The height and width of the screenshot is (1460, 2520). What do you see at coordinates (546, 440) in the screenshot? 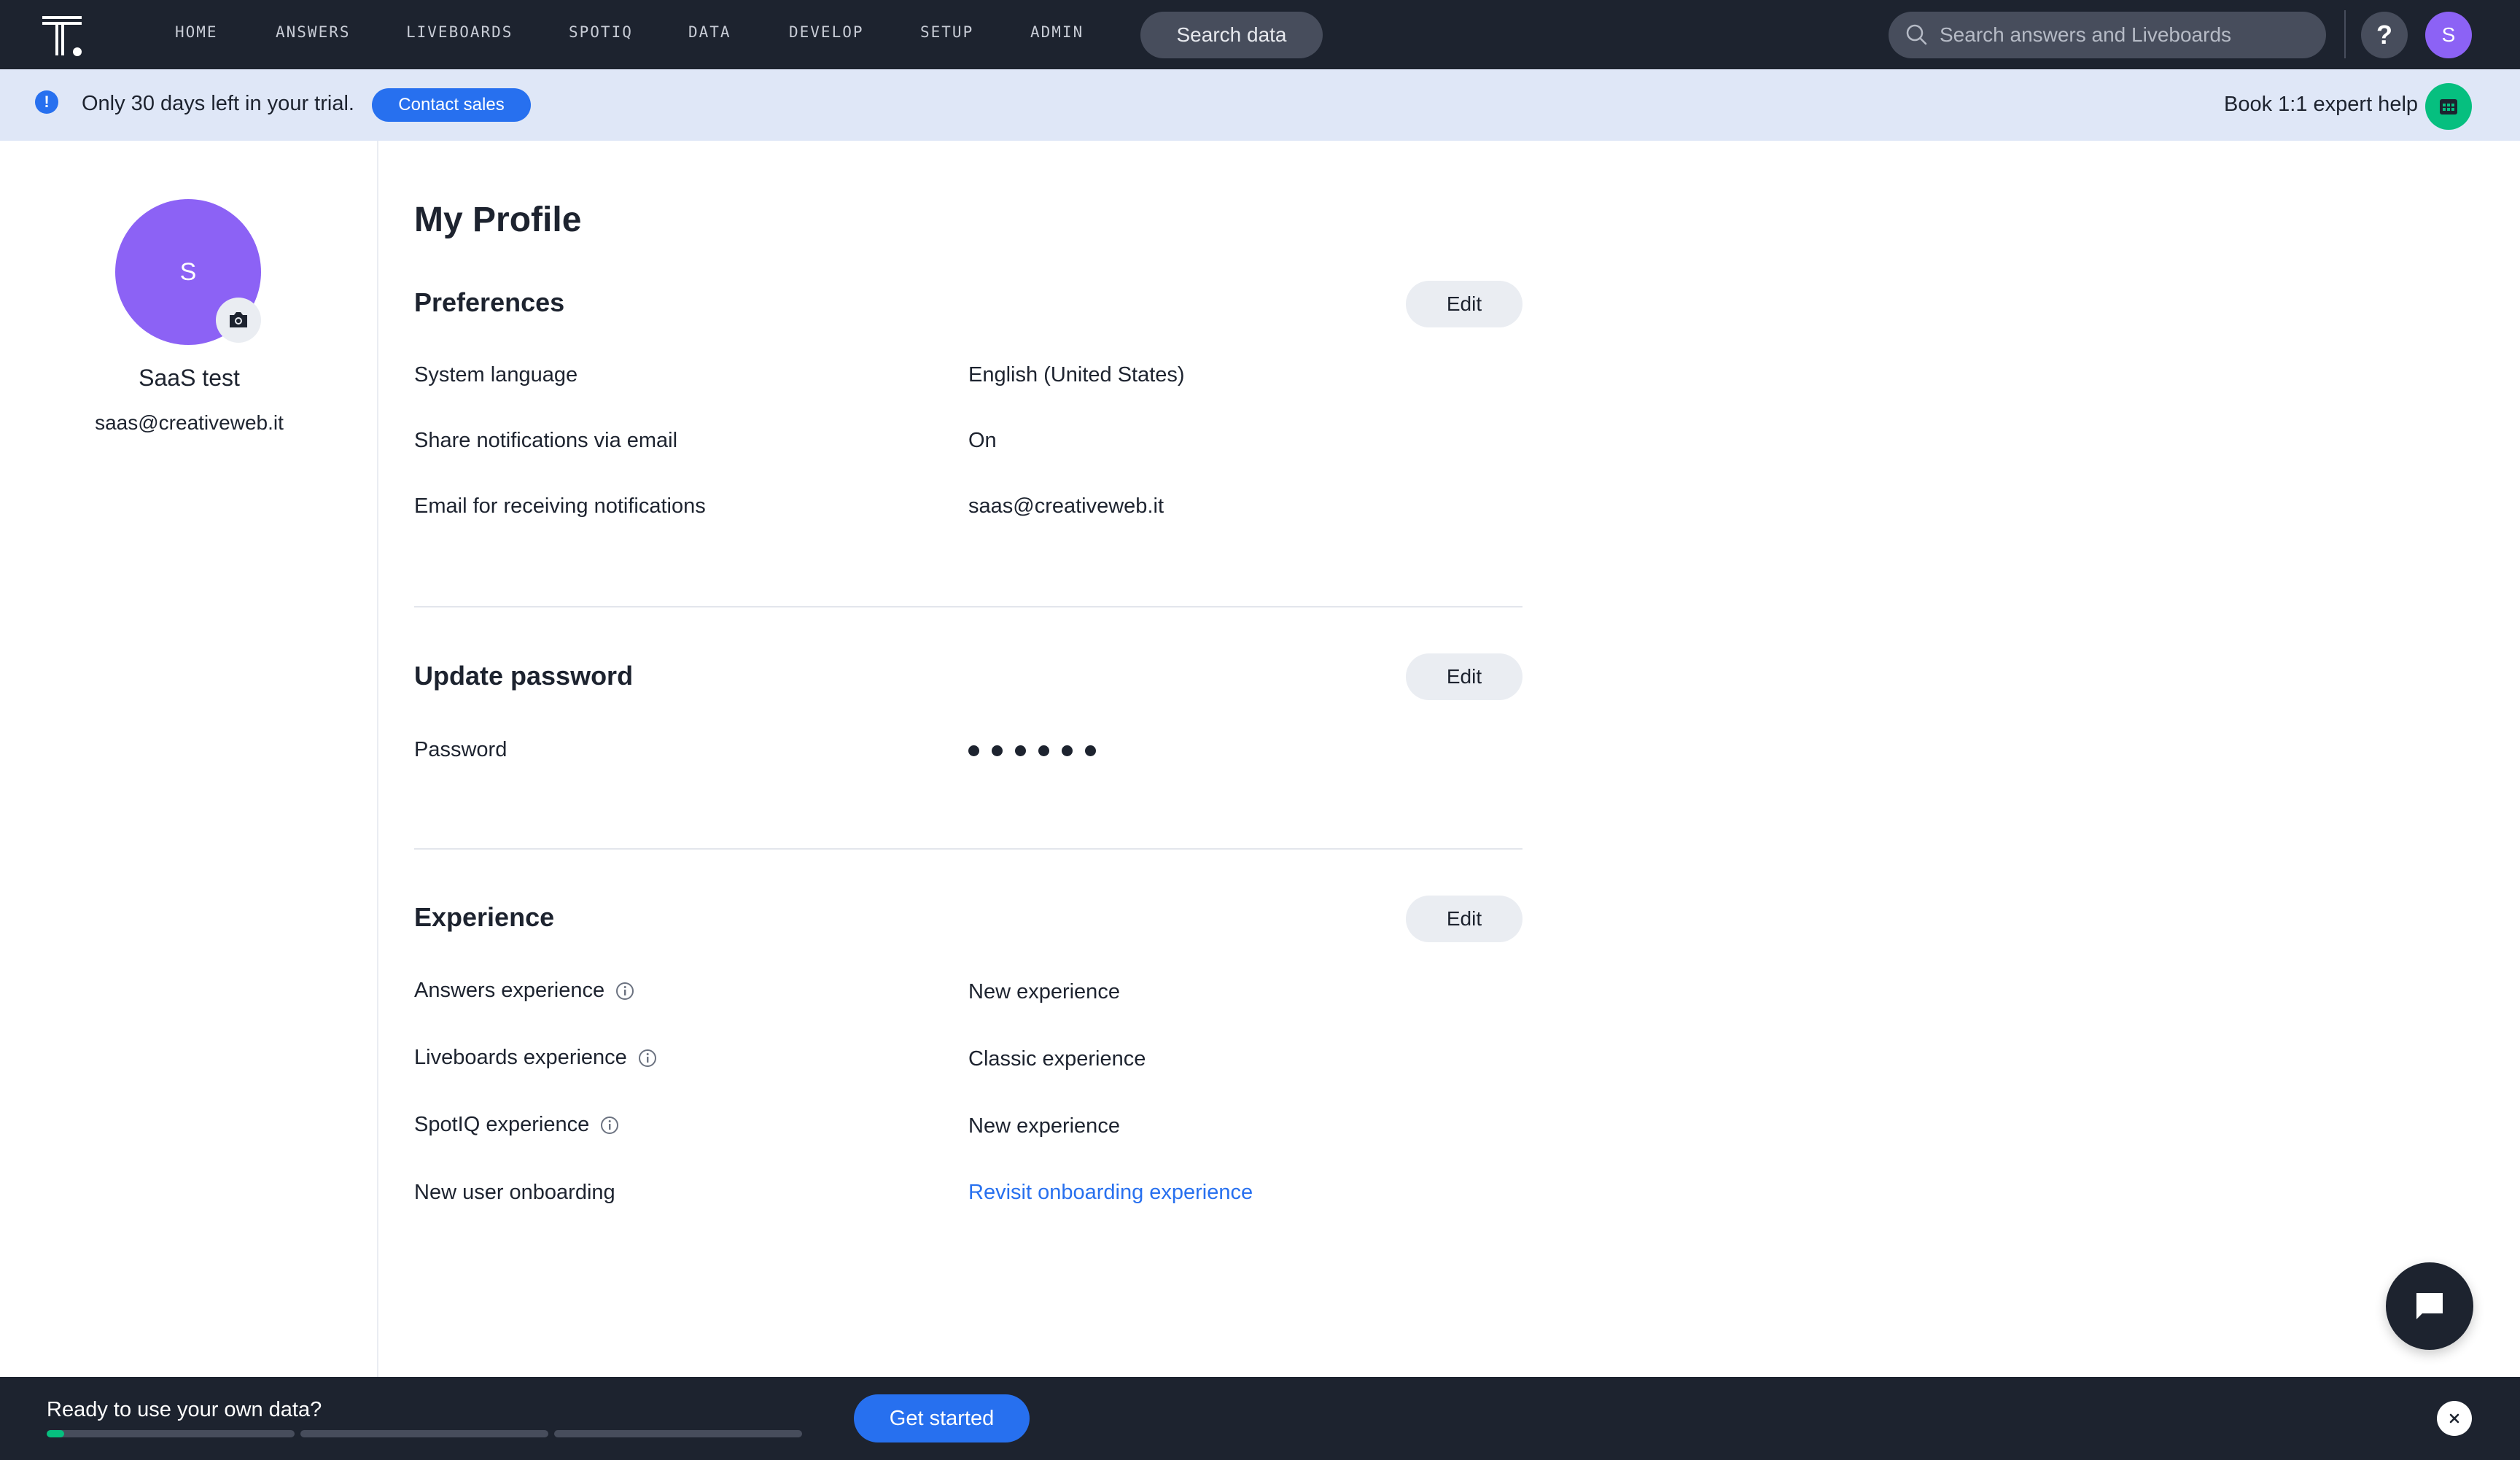
I see `share-notifications-label: Share notifications via email` at bounding box center [546, 440].